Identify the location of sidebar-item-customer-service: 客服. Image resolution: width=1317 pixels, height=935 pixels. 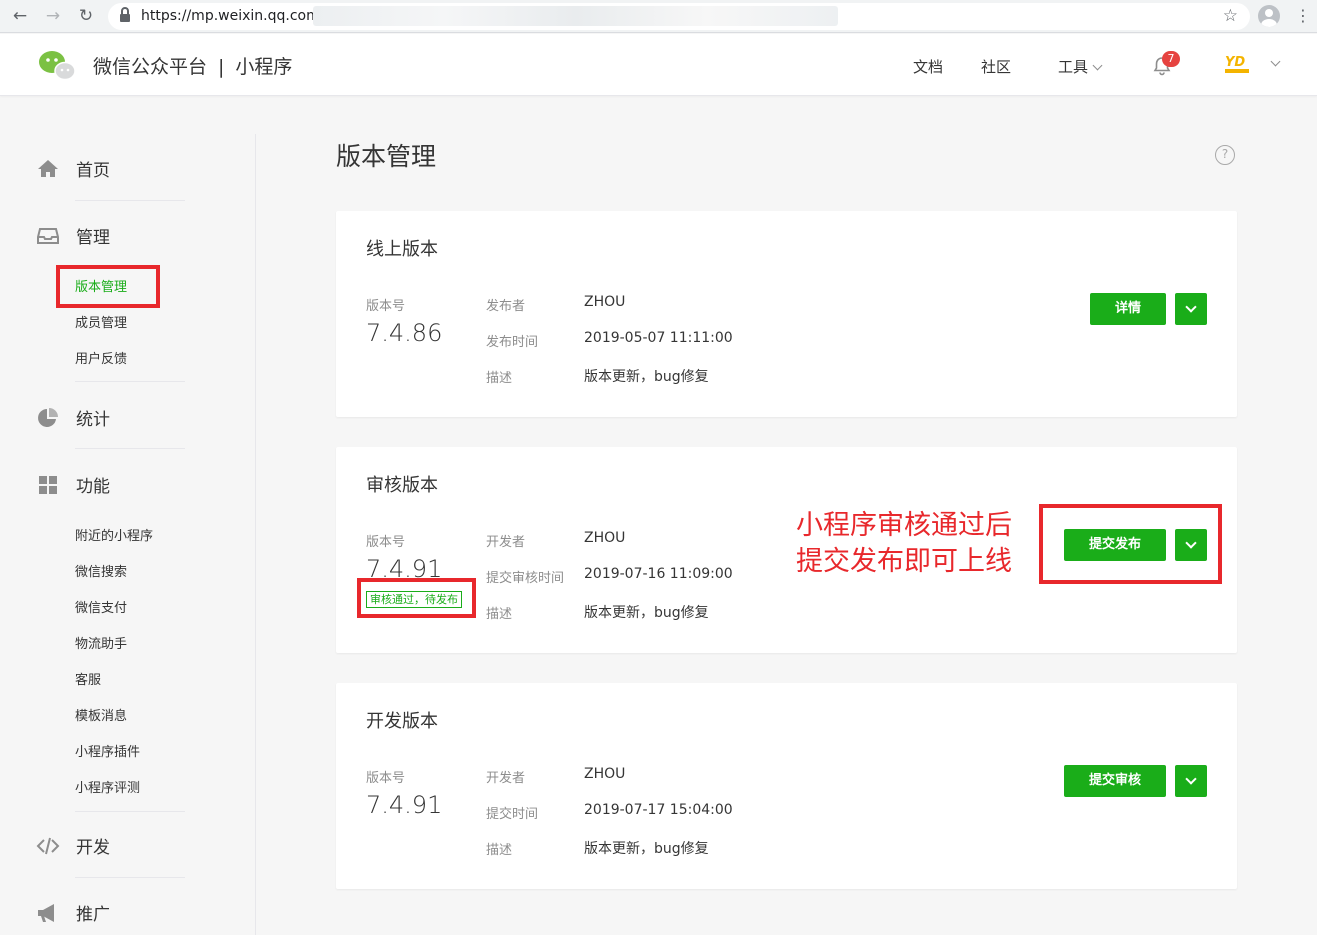
(88, 678).